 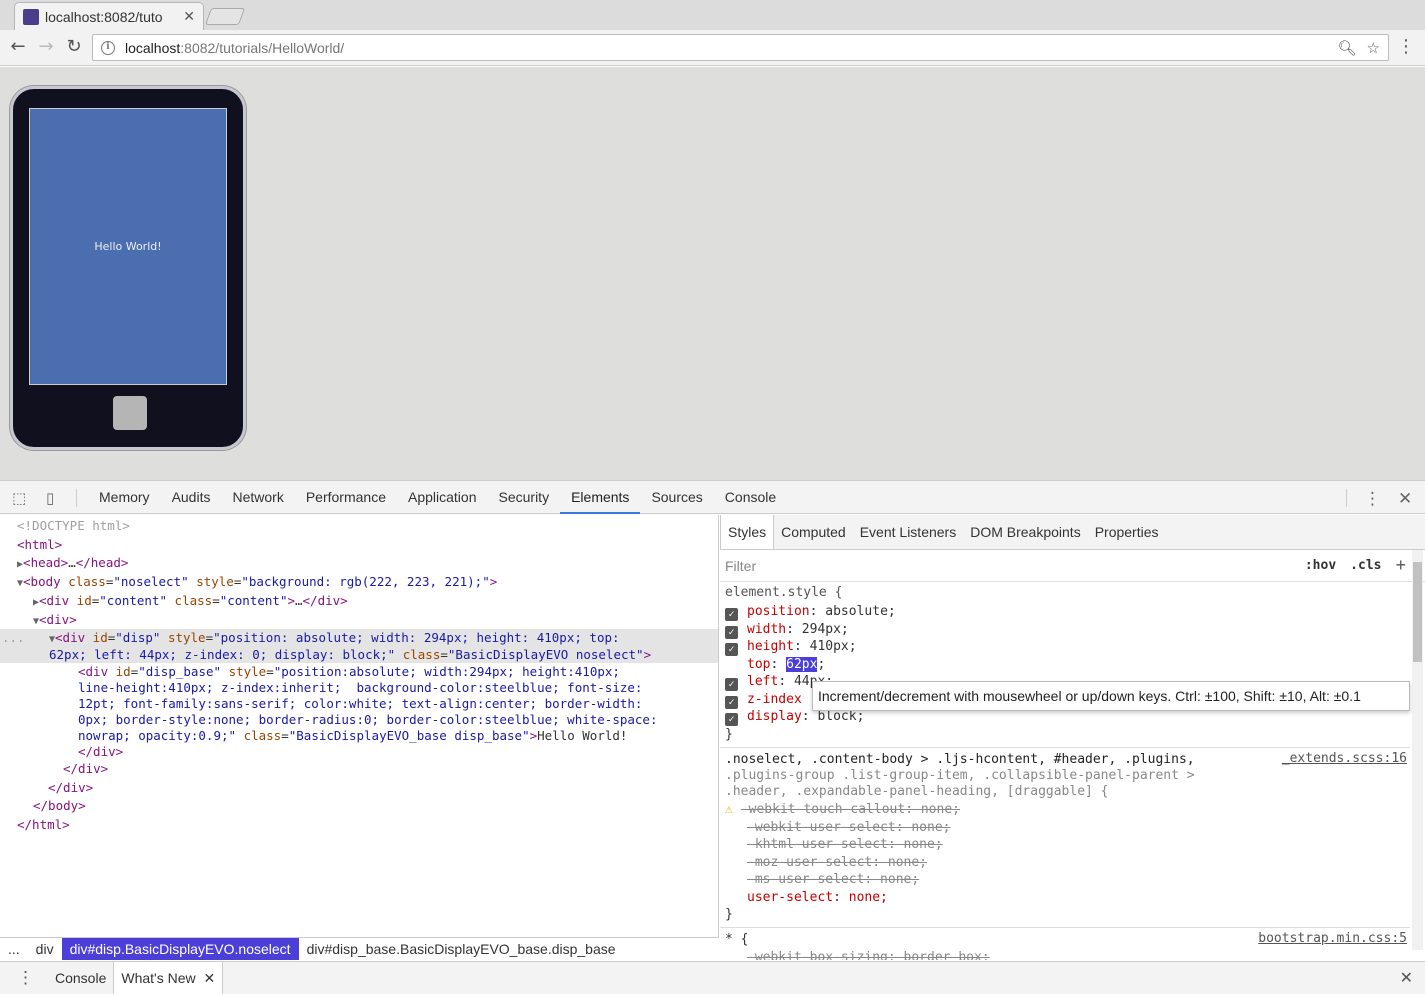 I want to click on tab-security: Security, so click(x=524, y=497).